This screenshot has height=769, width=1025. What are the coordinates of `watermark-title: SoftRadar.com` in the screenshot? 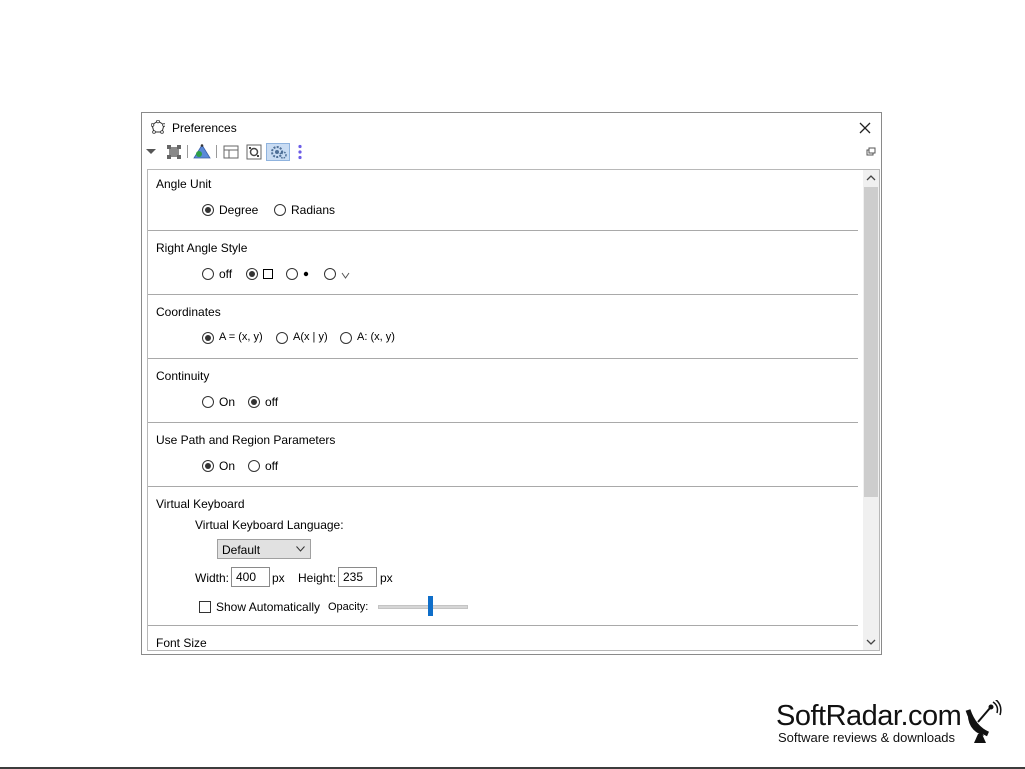 It's located at (869, 716).